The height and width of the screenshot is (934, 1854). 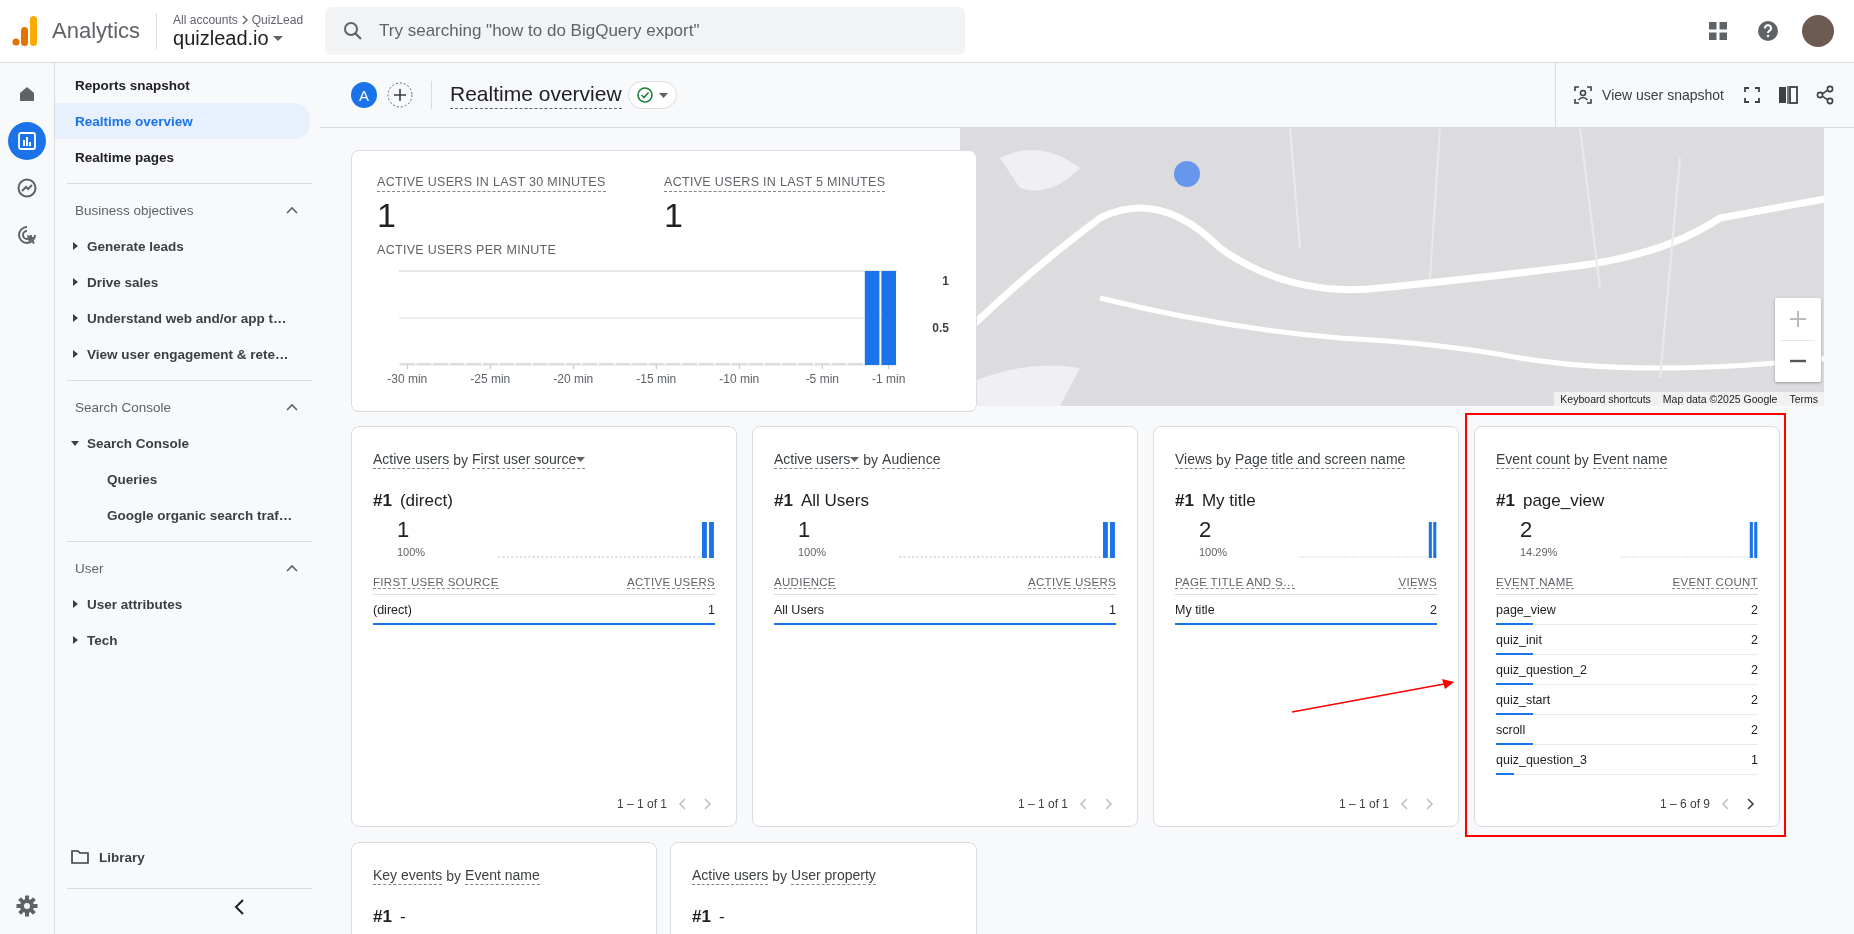 I want to click on nav-group: Search Console, so click(x=182, y=443).